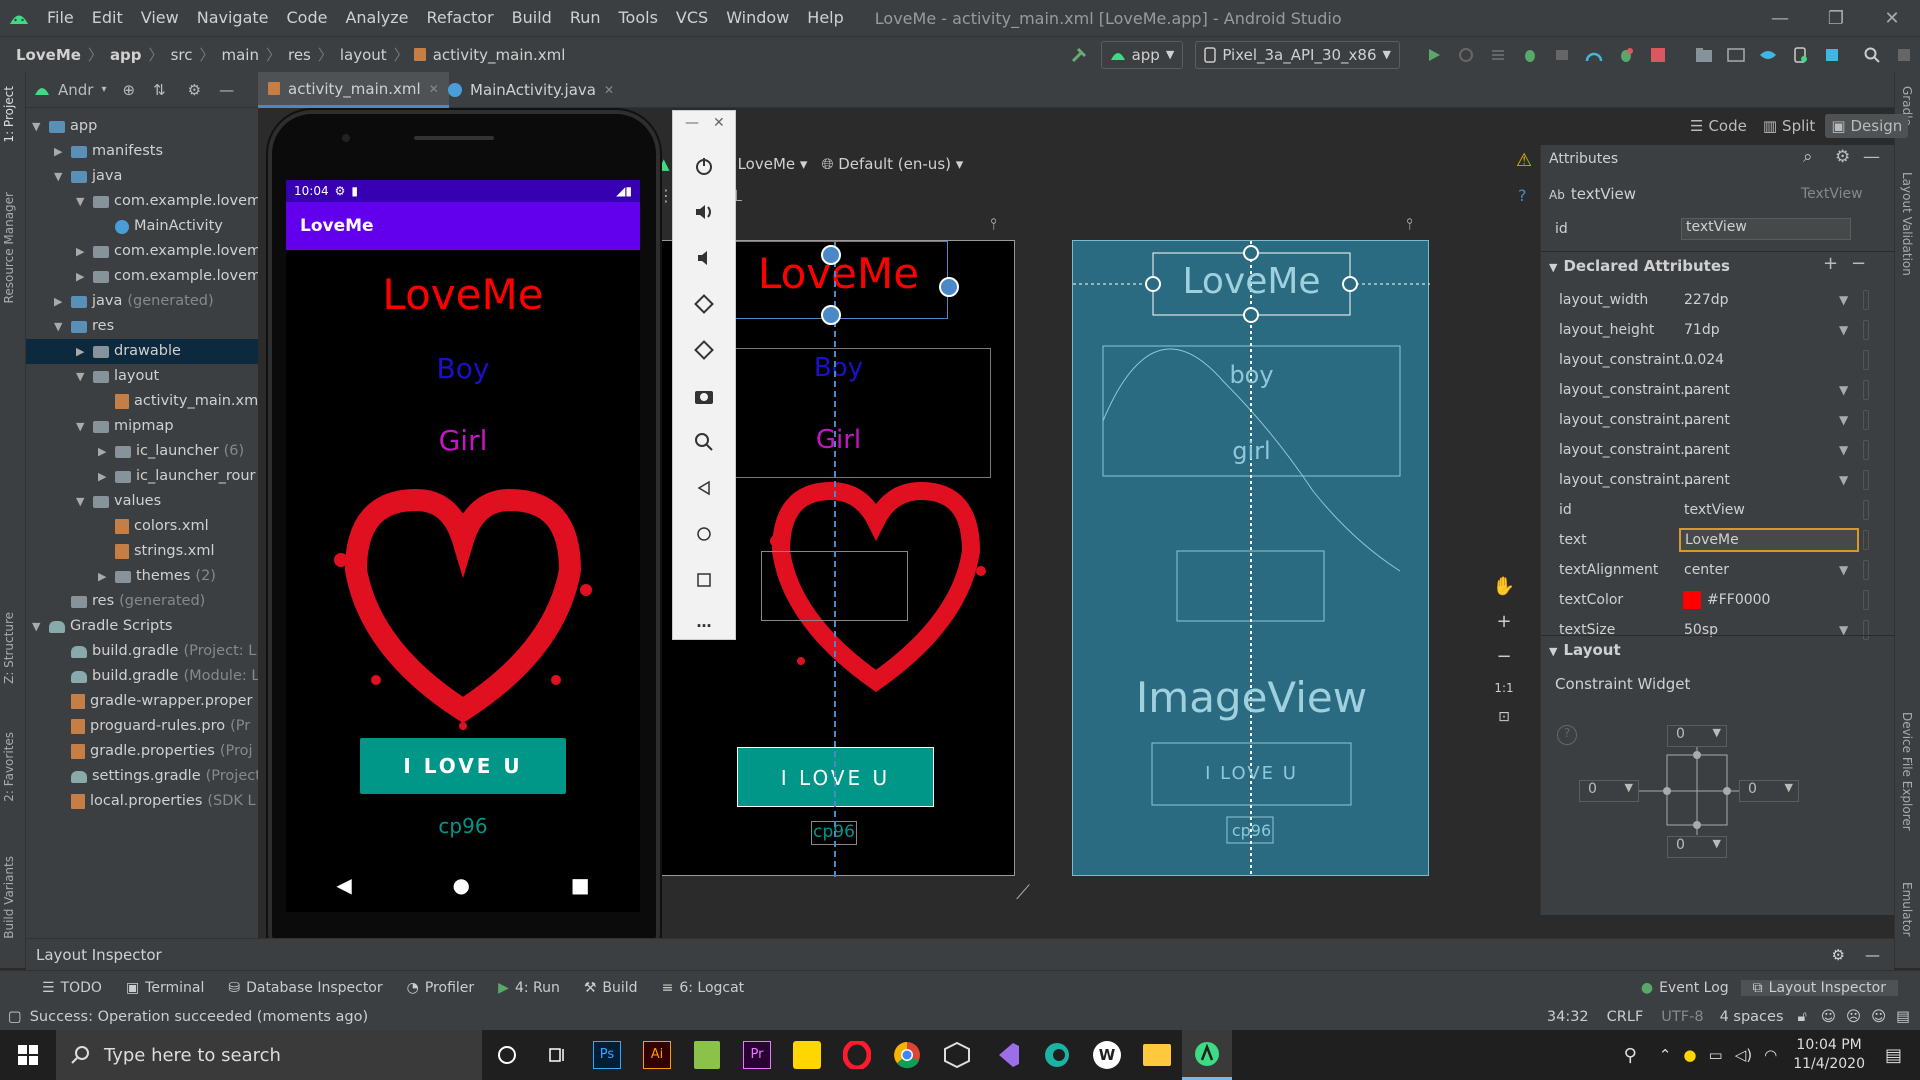 This screenshot has height=1080, width=1920. I want to click on notifications-icon: ▤, so click(1903, 1017).